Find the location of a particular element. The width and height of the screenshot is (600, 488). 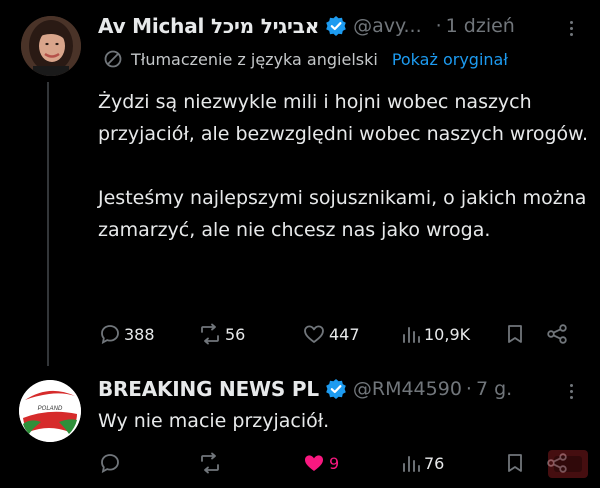

avatar-label: POLAND is located at coordinates (50, 409).